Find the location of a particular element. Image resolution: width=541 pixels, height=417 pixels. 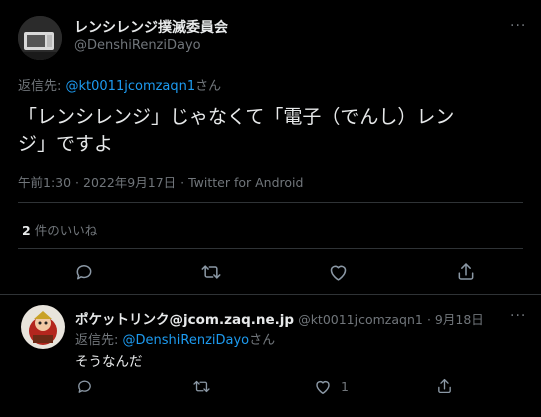

reply-author-name: ポケットリンク@jcom.zaq.ne.jp is located at coordinates (184, 320).